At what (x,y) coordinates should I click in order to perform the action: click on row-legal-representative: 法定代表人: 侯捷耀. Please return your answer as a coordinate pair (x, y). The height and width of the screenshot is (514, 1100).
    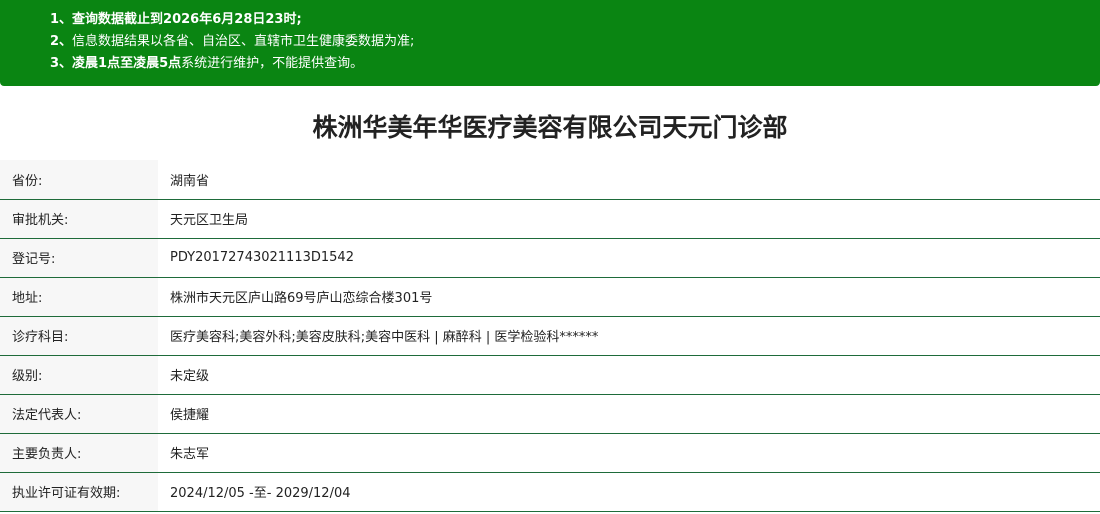
    Looking at the image, I should click on (550, 413).